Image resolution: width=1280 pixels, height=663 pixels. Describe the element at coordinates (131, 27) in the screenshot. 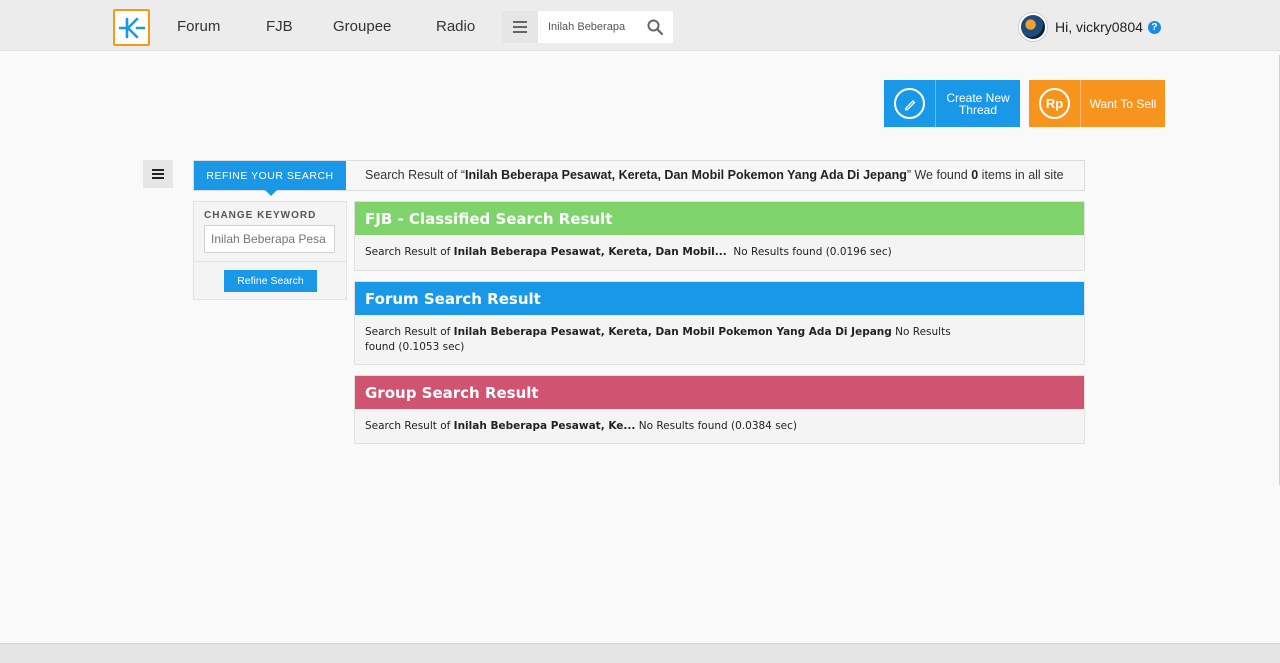

I see `kaskus-logo-icon` at that location.